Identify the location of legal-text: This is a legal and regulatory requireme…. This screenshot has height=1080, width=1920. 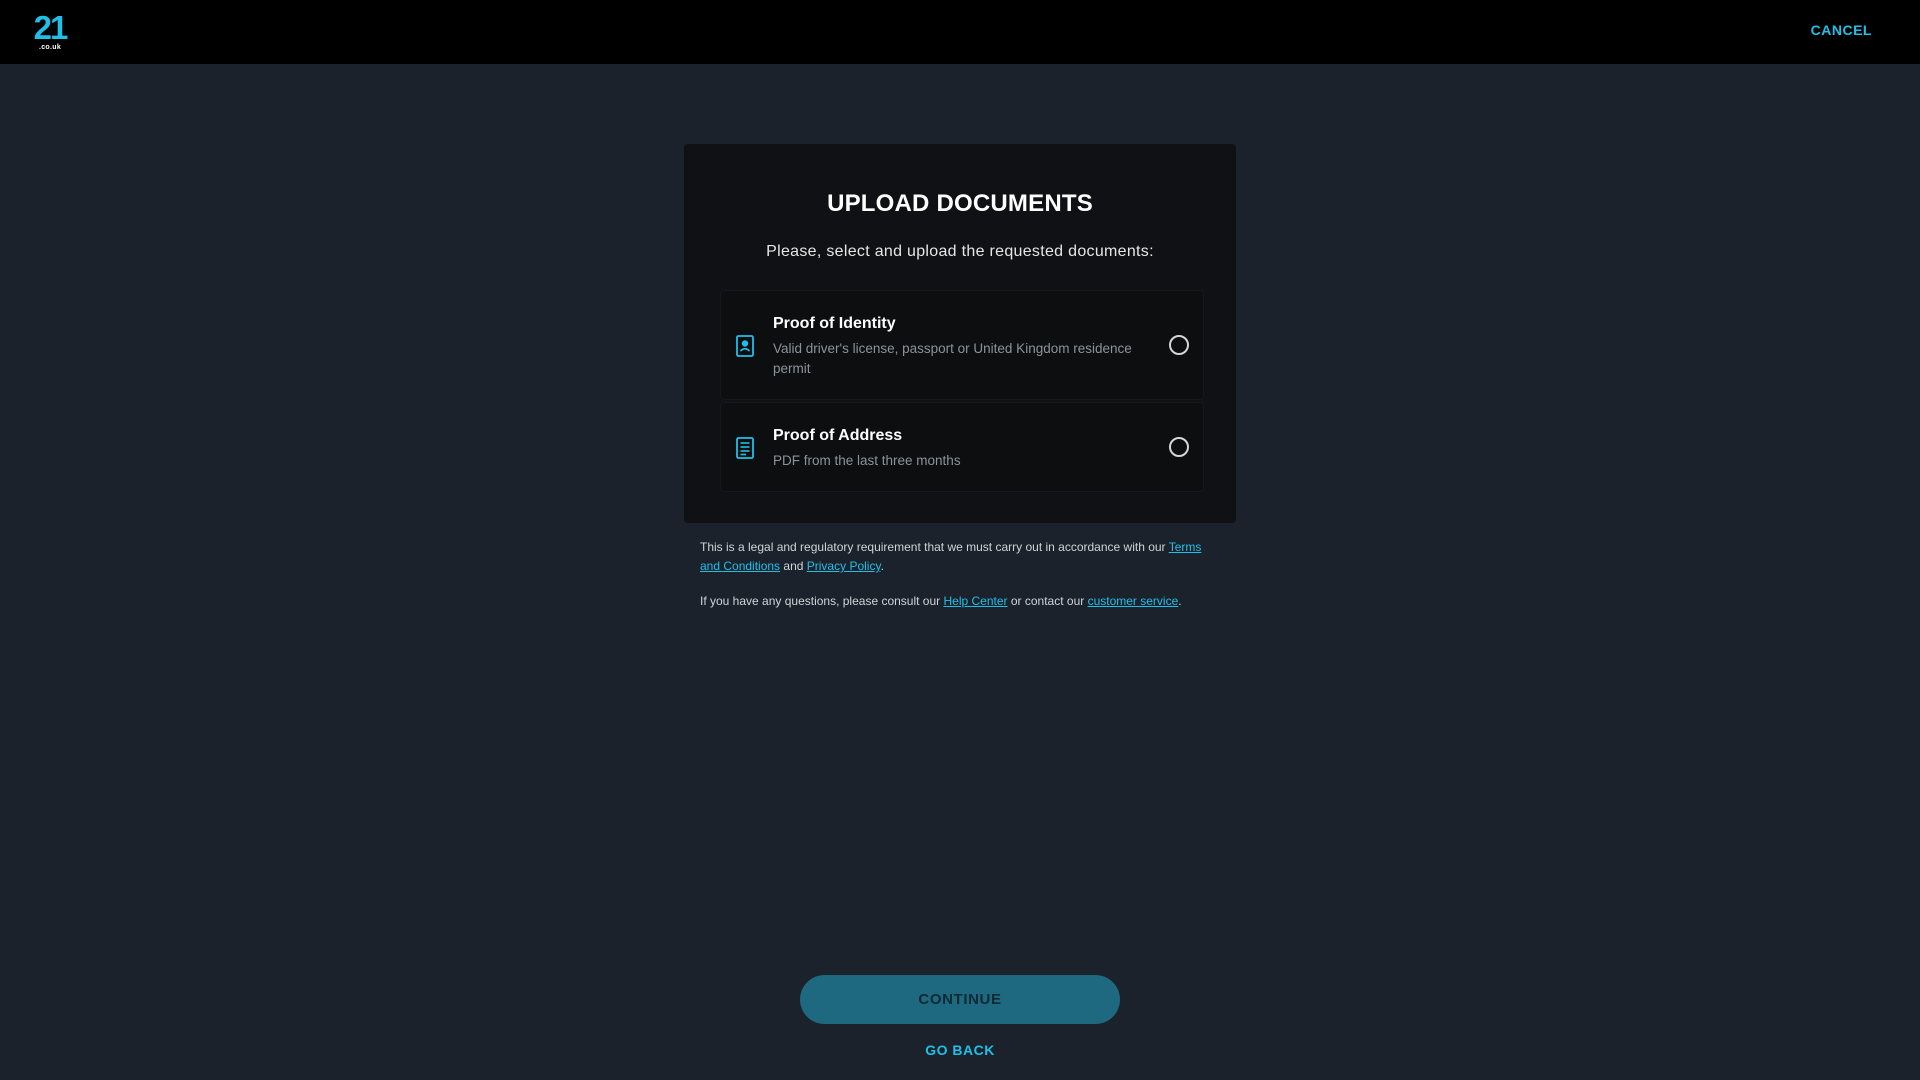
(934, 547).